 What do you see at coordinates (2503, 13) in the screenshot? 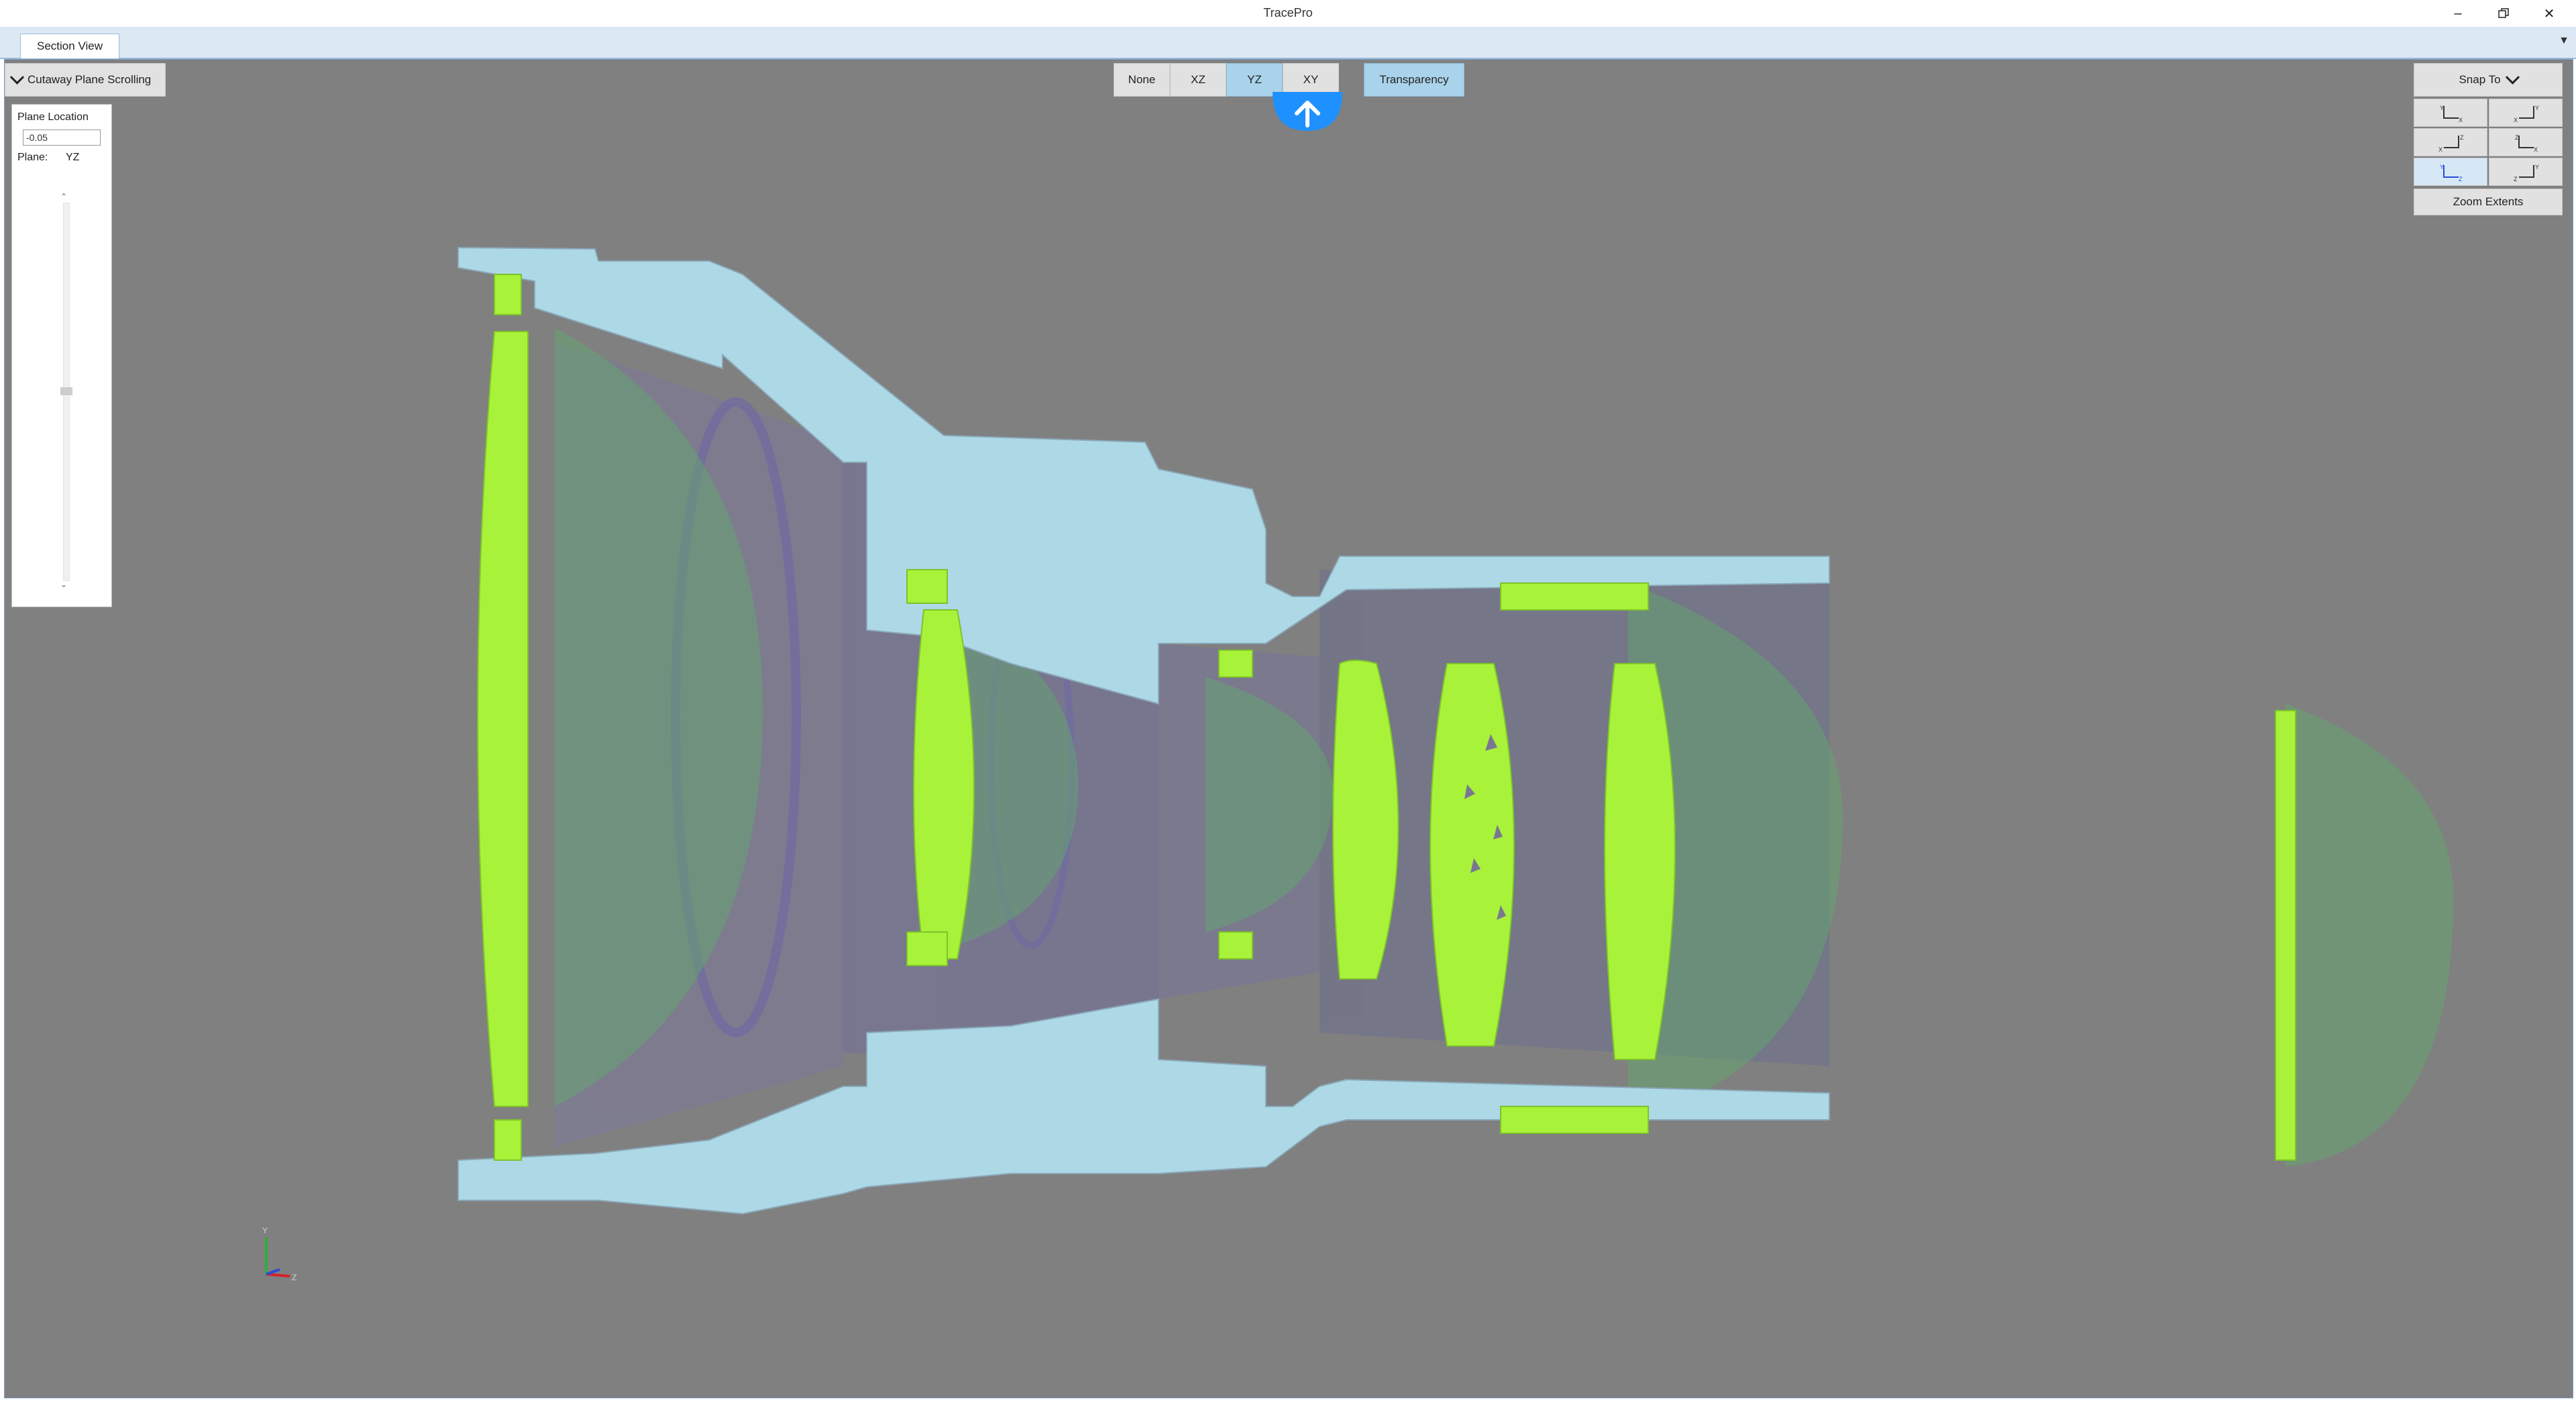
I see `restore-icon` at bounding box center [2503, 13].